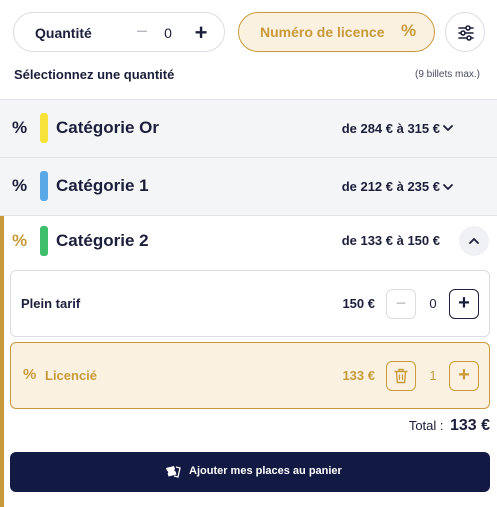 The image size is (497, 507). Describe the element at coordinates (401, 304) in the screenshot. I see `ticket-decrement-button: −` at that location.